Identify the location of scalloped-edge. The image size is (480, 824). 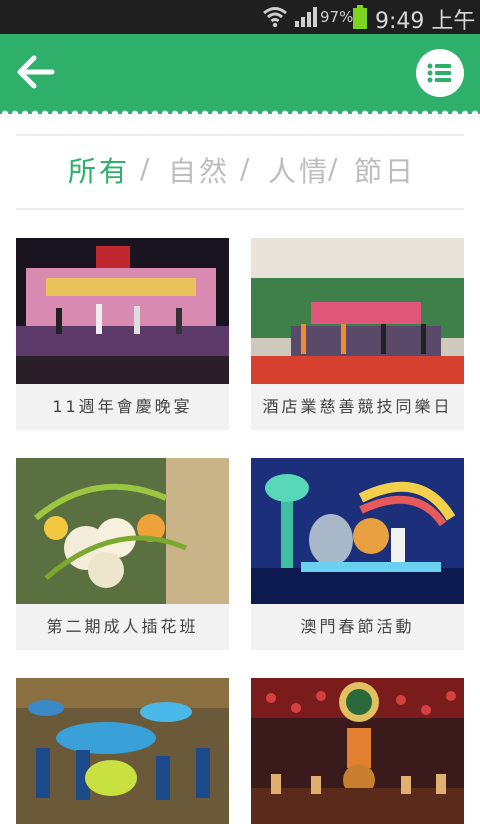
(240, 110).